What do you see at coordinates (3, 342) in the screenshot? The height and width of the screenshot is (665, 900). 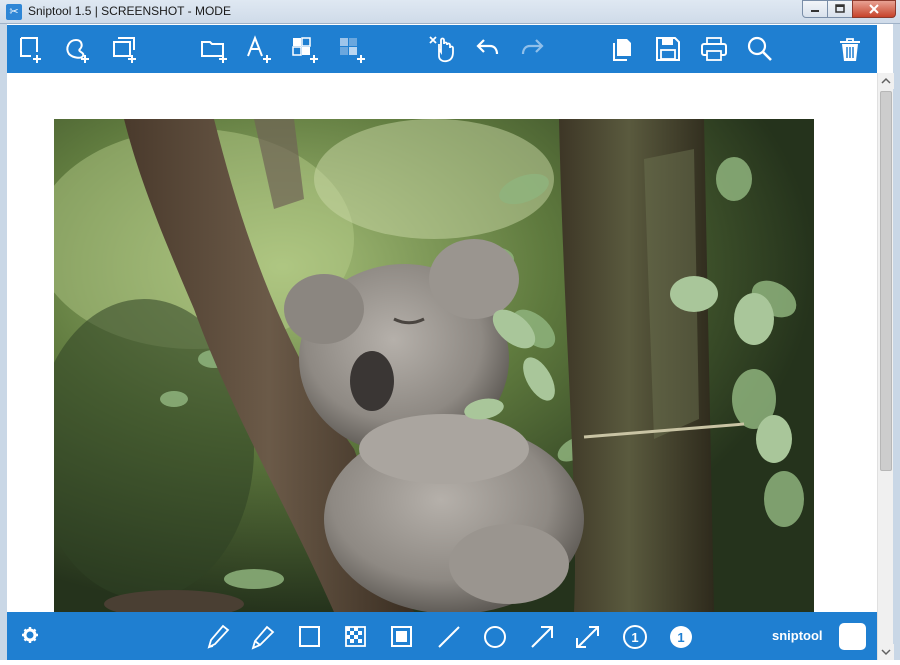 I see `window-left-border` at bounding box center [3, 342].